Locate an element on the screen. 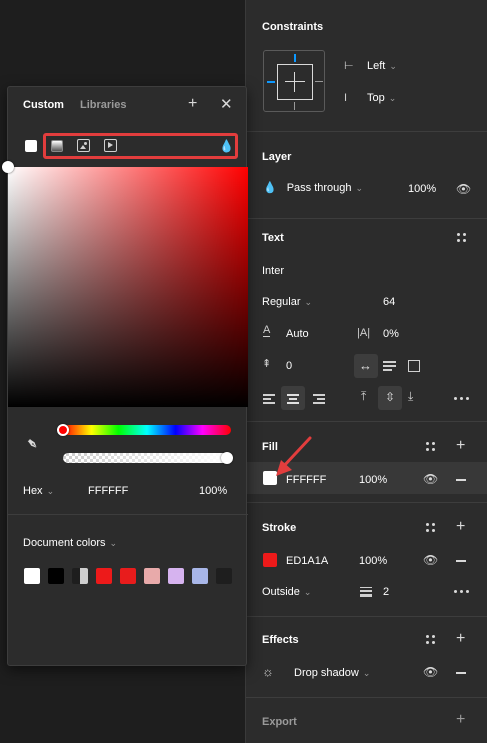 This screenshot has width=487, height=743. stroke-more-options-icon is located at coordinates (462, 592).